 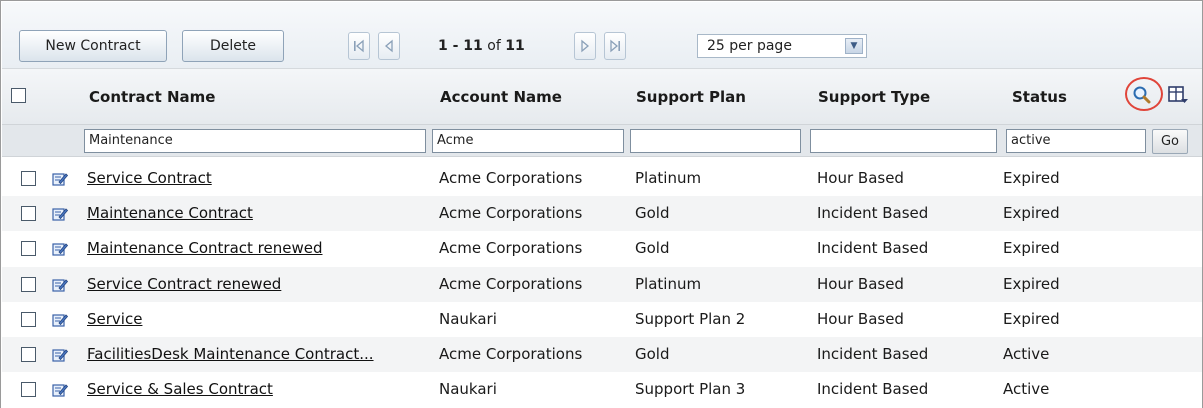 What do you see at coordinates (180, 389) in the screenshot?
I see `contract-name-cell: Service & Sales Contract` at bounding box center [180, 389].